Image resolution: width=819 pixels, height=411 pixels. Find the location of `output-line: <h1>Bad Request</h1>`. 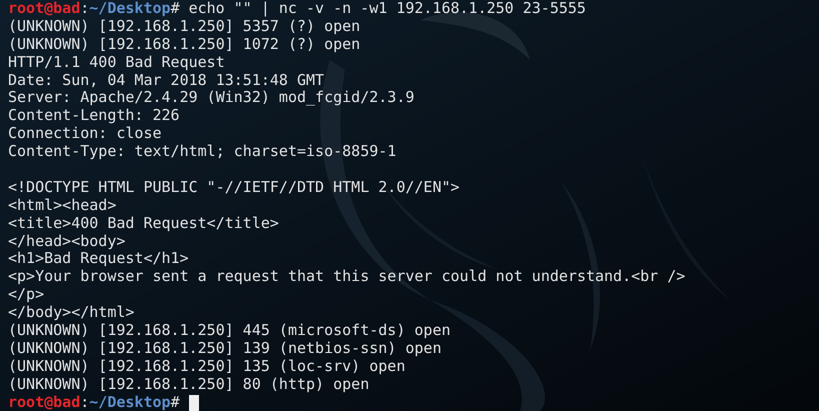

output-line: <h1>Bad Request</h1> is located at coordinates (98, 259).